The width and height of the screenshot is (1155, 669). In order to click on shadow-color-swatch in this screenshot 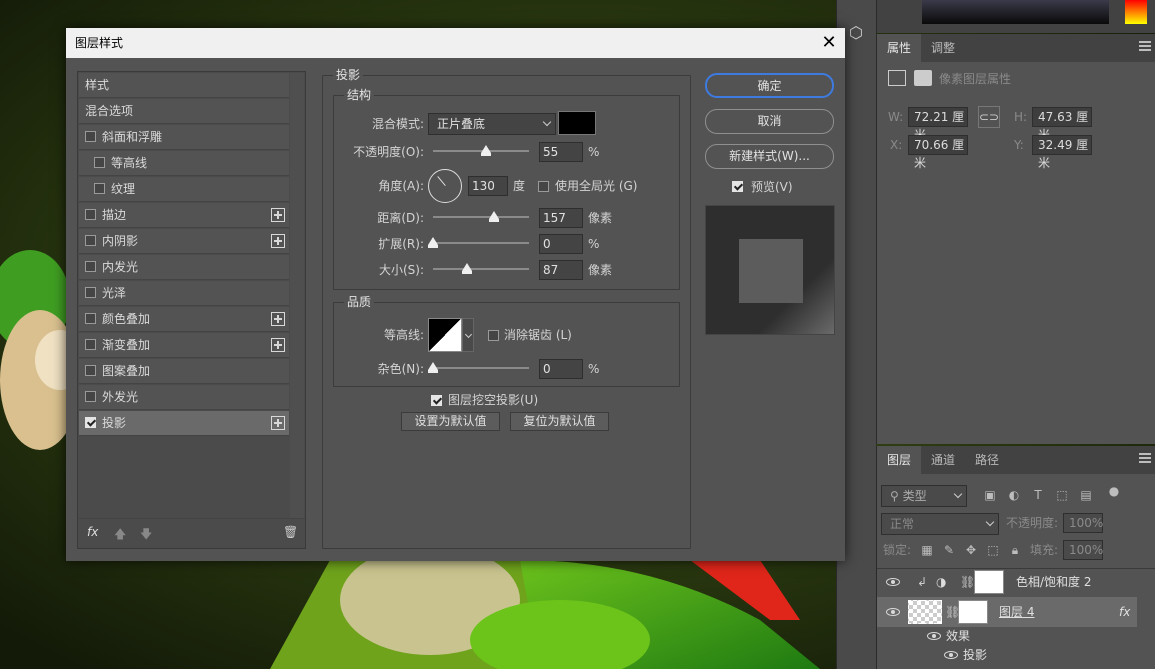, I will do `click(577, 123)`.